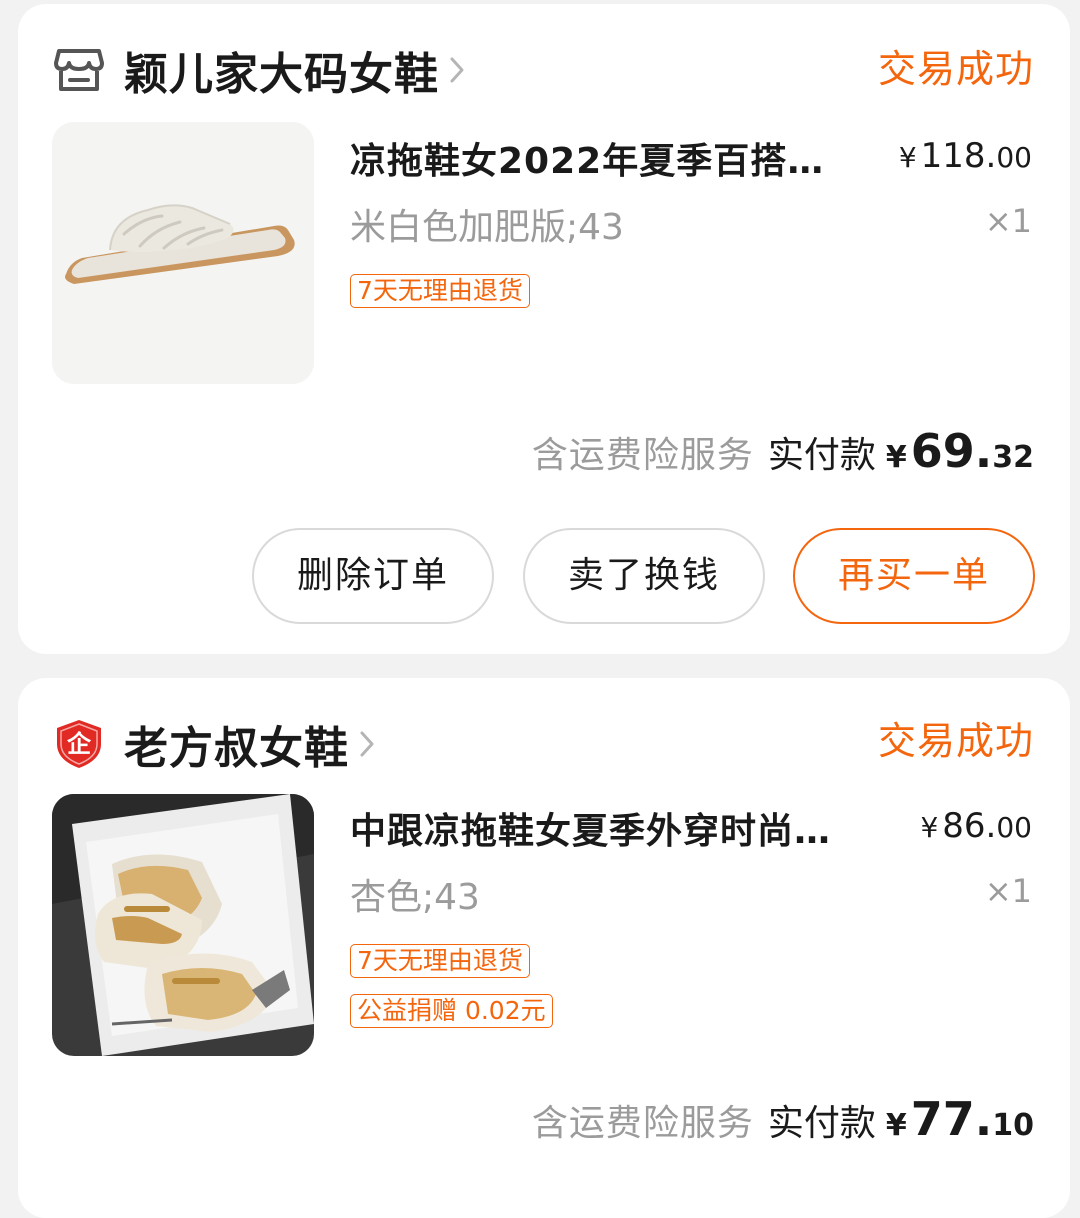  What do you see at coordinates (1013, 457) in the screenshot?
I see `total-decimal: 32` at bounding box center [1013, 457].